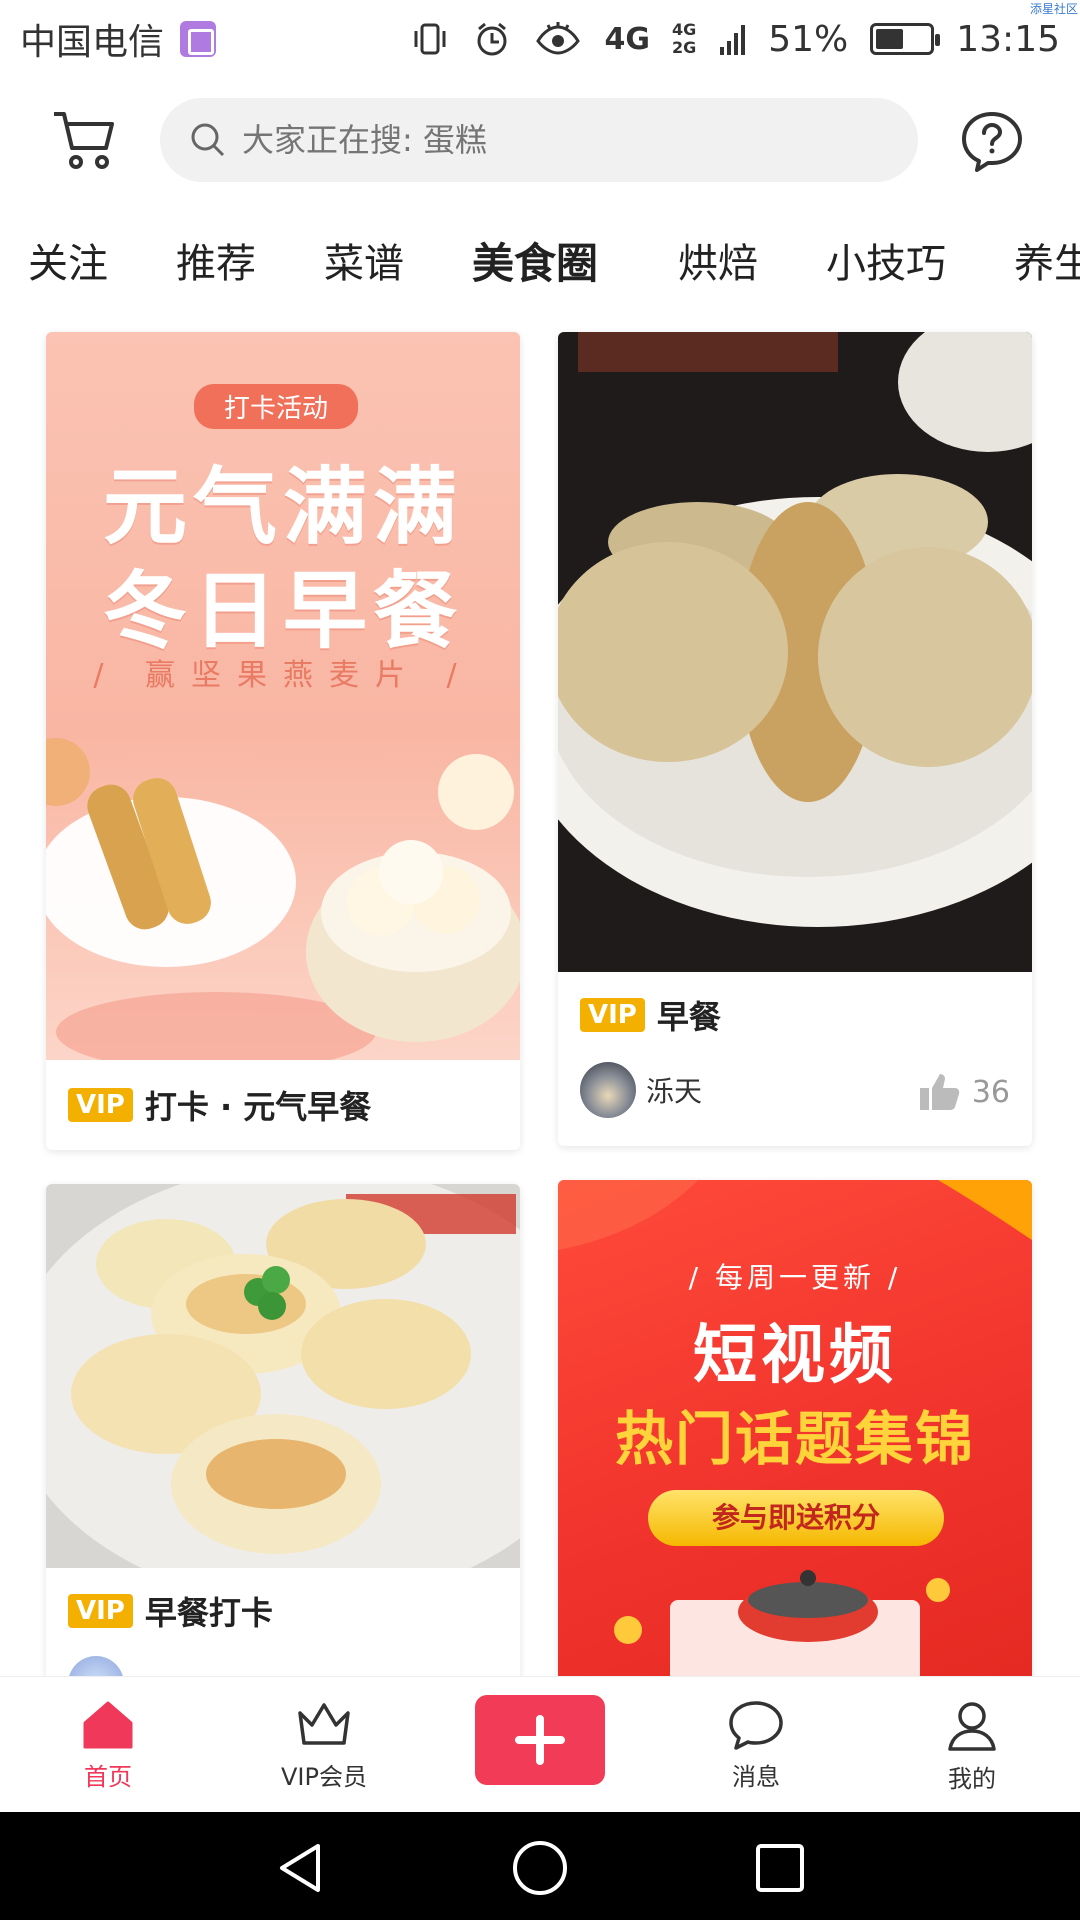 The height and width of the screenshot is (1920, 1080). What do you see at coordinates (198, 39) in the screenshot?
I see `gallery-notification-icon` at bounding box center [198, 39].